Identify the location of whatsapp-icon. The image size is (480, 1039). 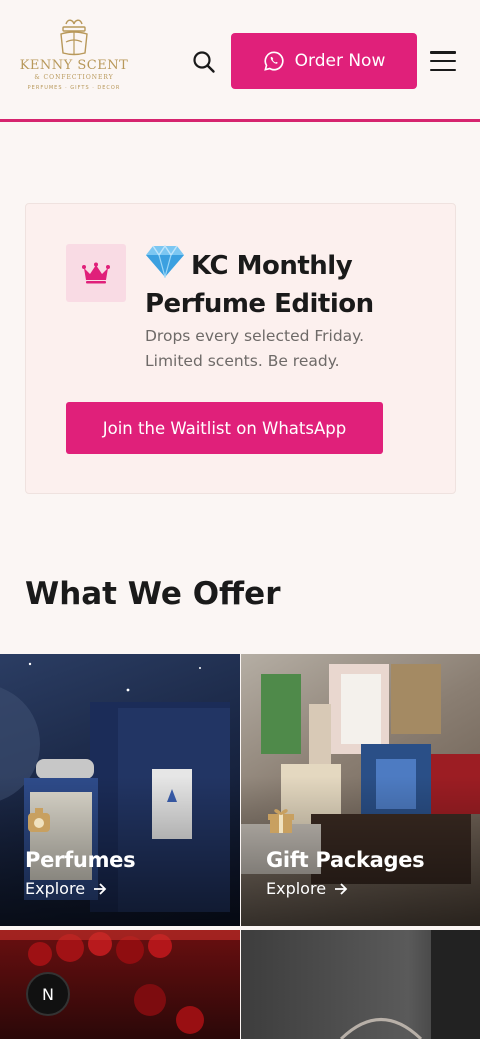
(273, 61).